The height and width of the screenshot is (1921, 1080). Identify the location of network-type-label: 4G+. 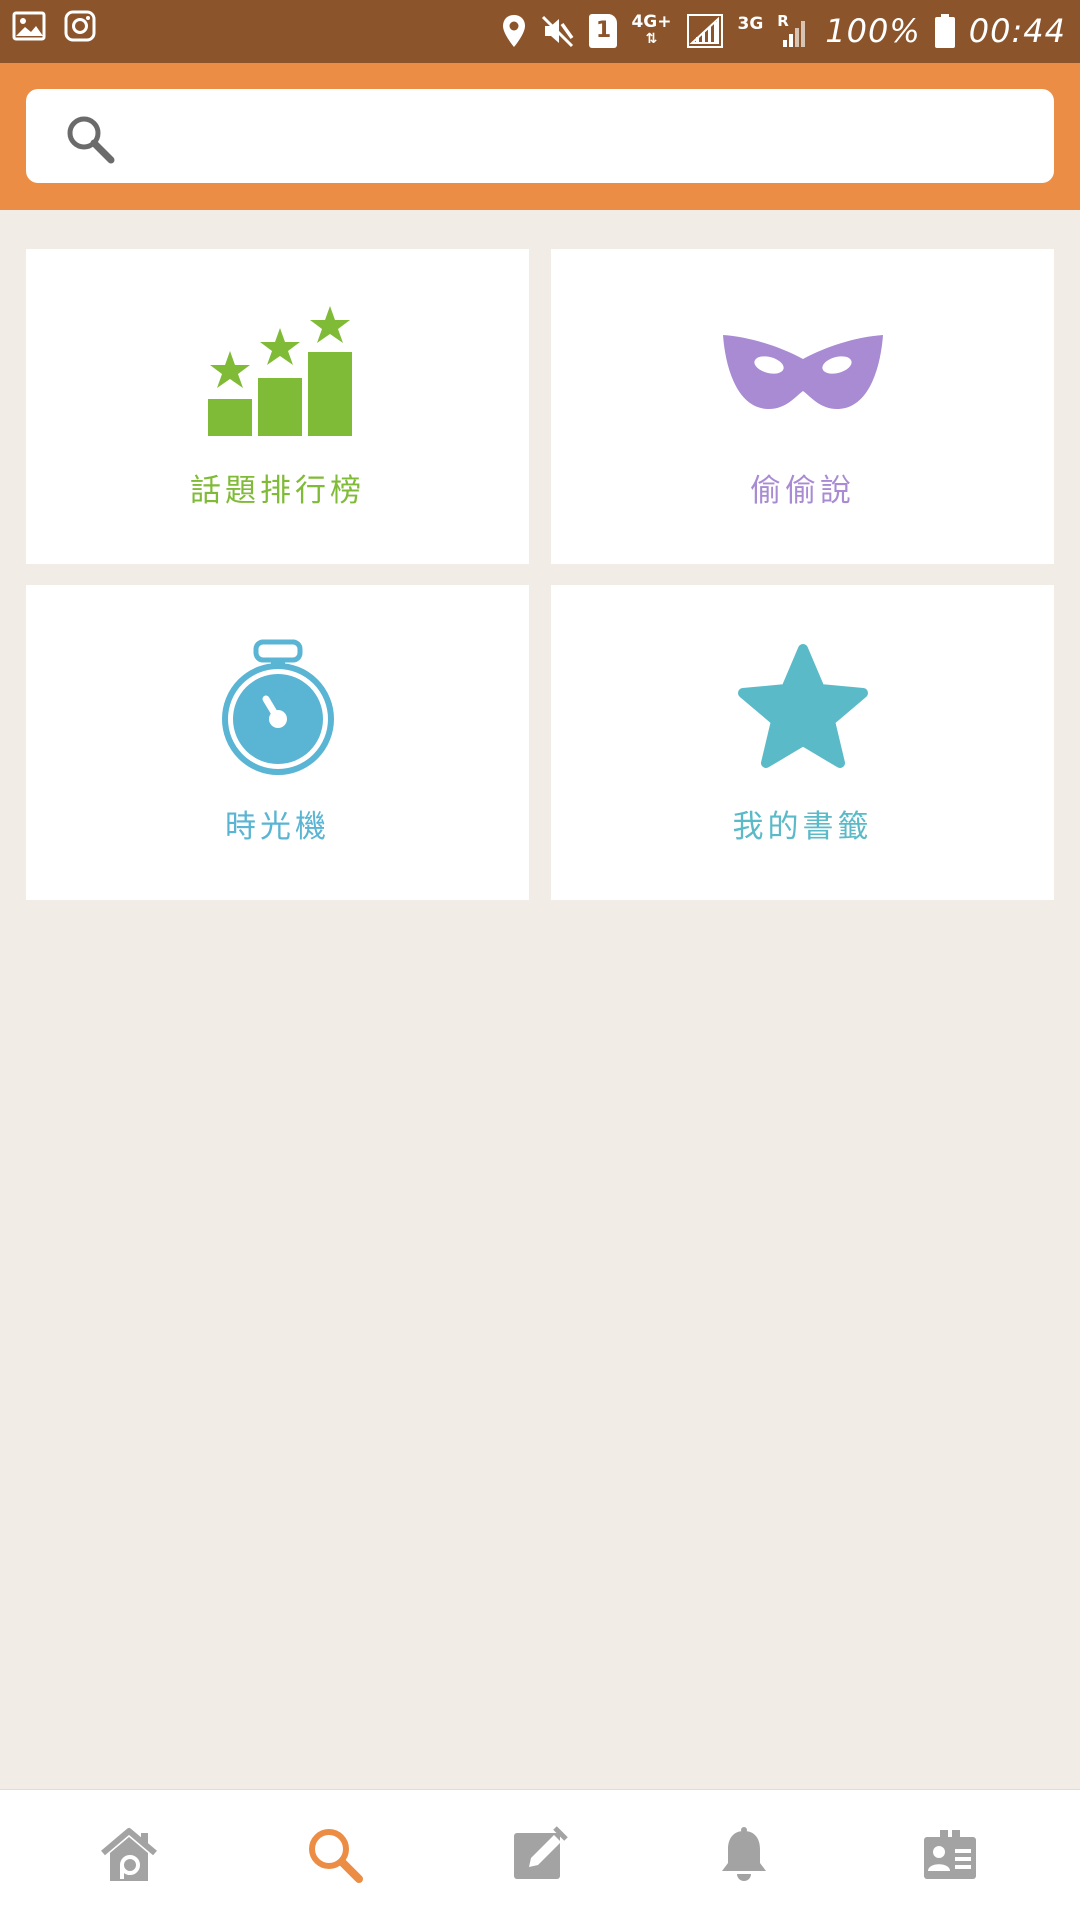
(651, 22).